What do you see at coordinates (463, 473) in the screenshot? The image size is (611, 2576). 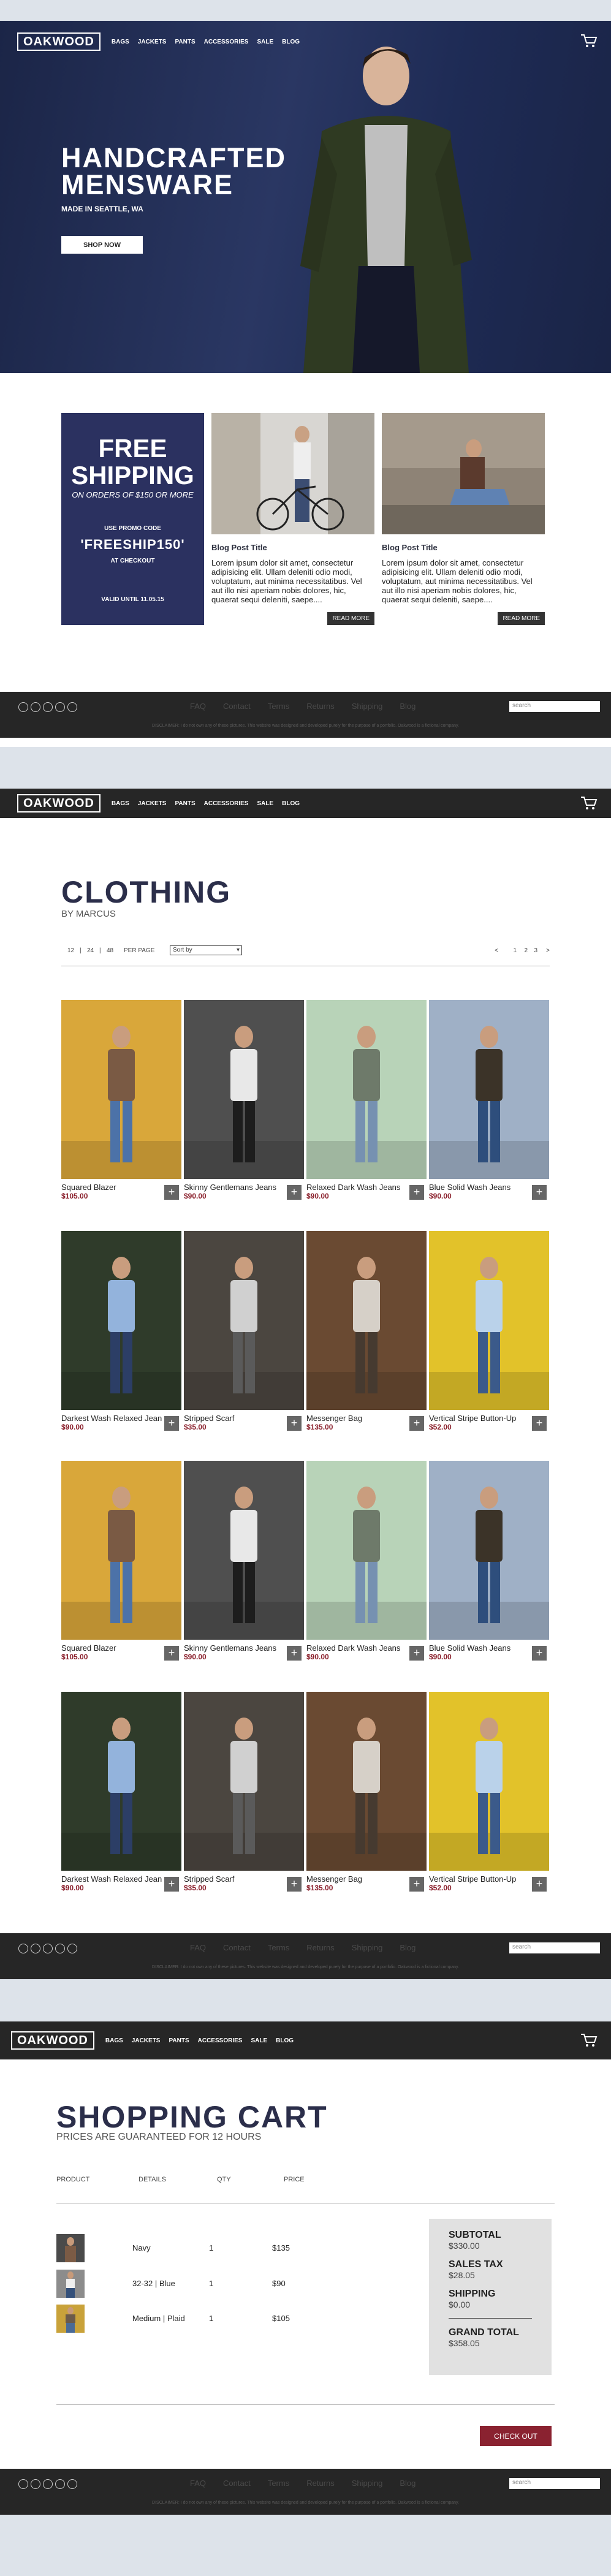 I see `blog-post-image` at bounding box center [463, 473].